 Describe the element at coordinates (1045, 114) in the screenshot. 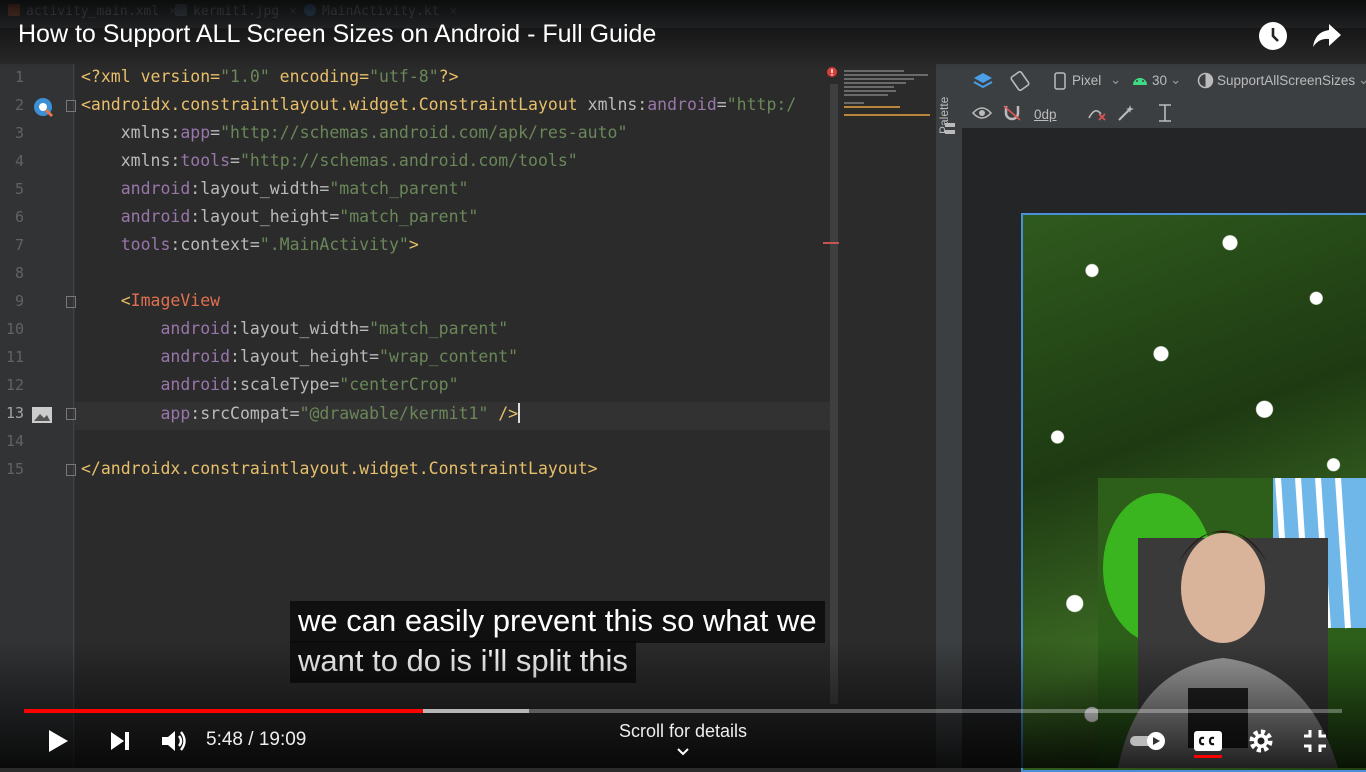

I see `default-margin-selector: 0dp` at that location.